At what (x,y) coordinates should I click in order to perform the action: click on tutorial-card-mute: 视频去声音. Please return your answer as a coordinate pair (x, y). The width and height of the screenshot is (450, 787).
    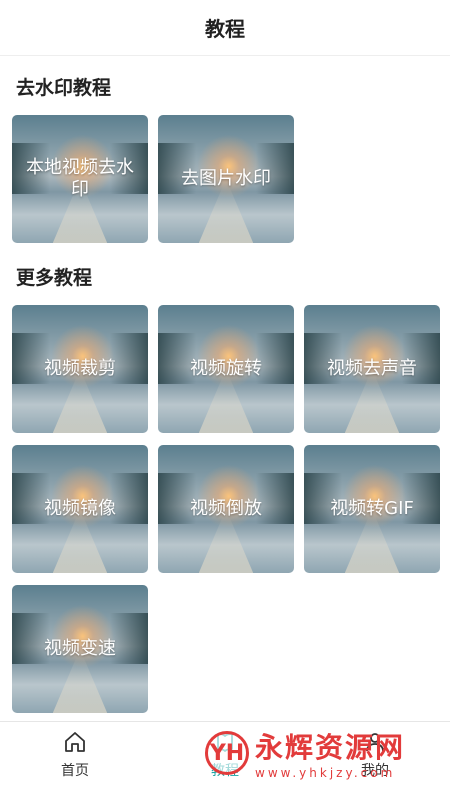
    Looking at the image, I should click on (372, 369).